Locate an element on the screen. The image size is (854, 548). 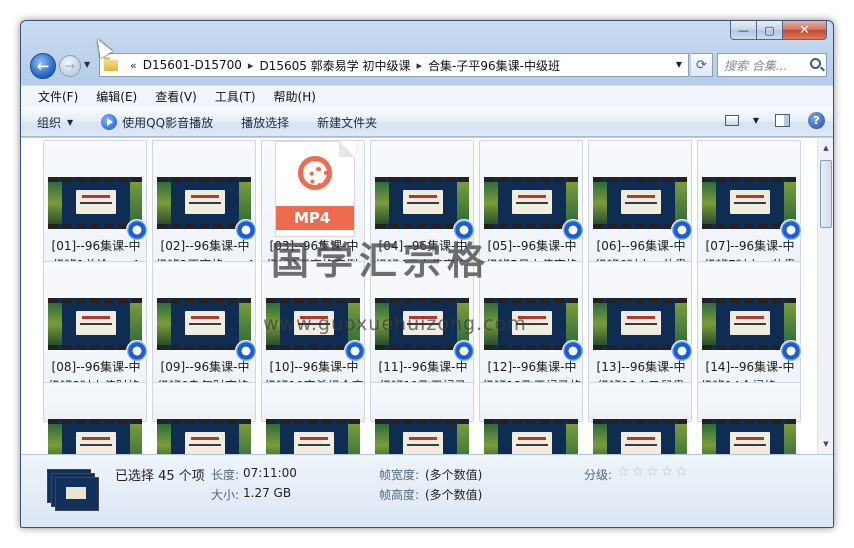
address-overflow: « is located at coordinates (133, 65).